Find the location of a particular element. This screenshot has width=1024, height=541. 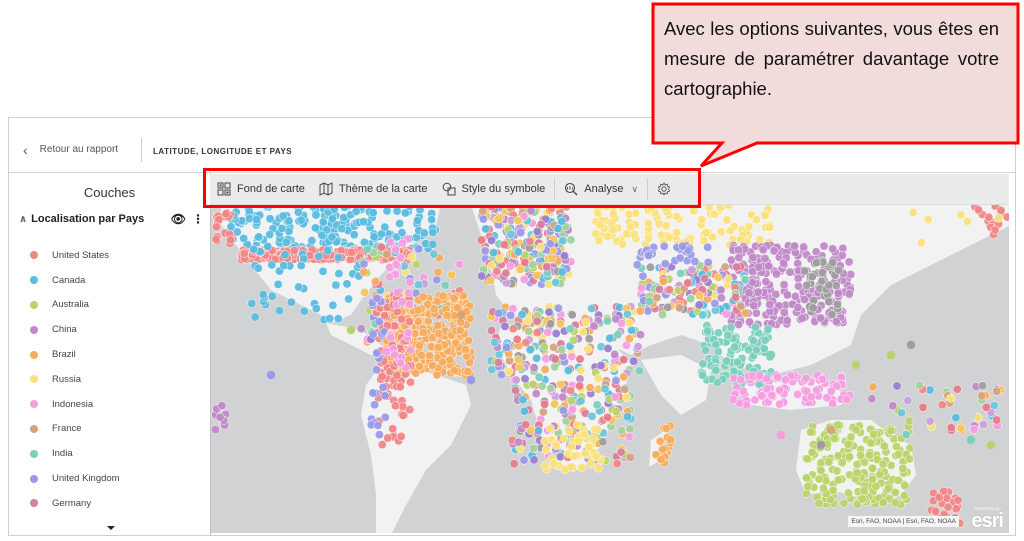

analysis-dropdown: Analyse ∨ is located at coordinates (601, 189).